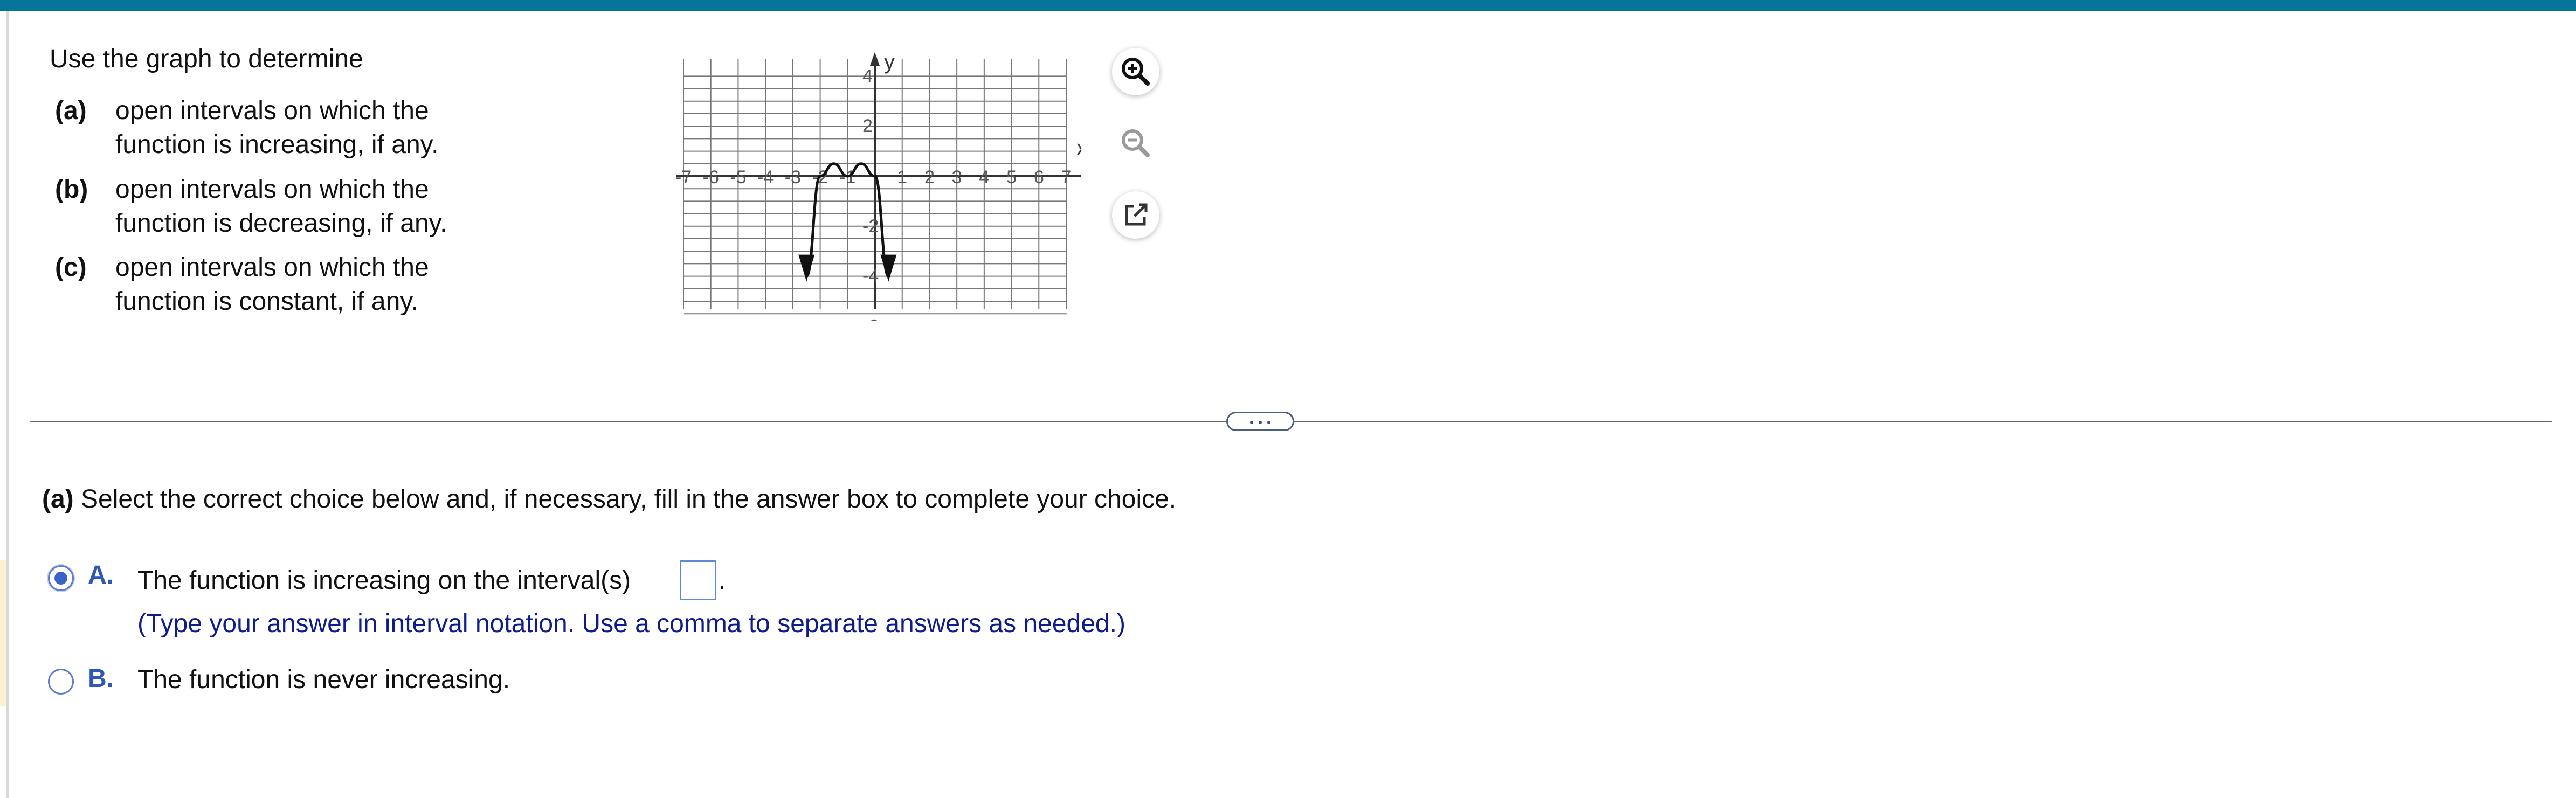  Describe the element at coordinates (878, 186) in the screenshot. I see `function-graph: x y -7-6-5-4-3-2-1123456742-2-4-6` at that location.